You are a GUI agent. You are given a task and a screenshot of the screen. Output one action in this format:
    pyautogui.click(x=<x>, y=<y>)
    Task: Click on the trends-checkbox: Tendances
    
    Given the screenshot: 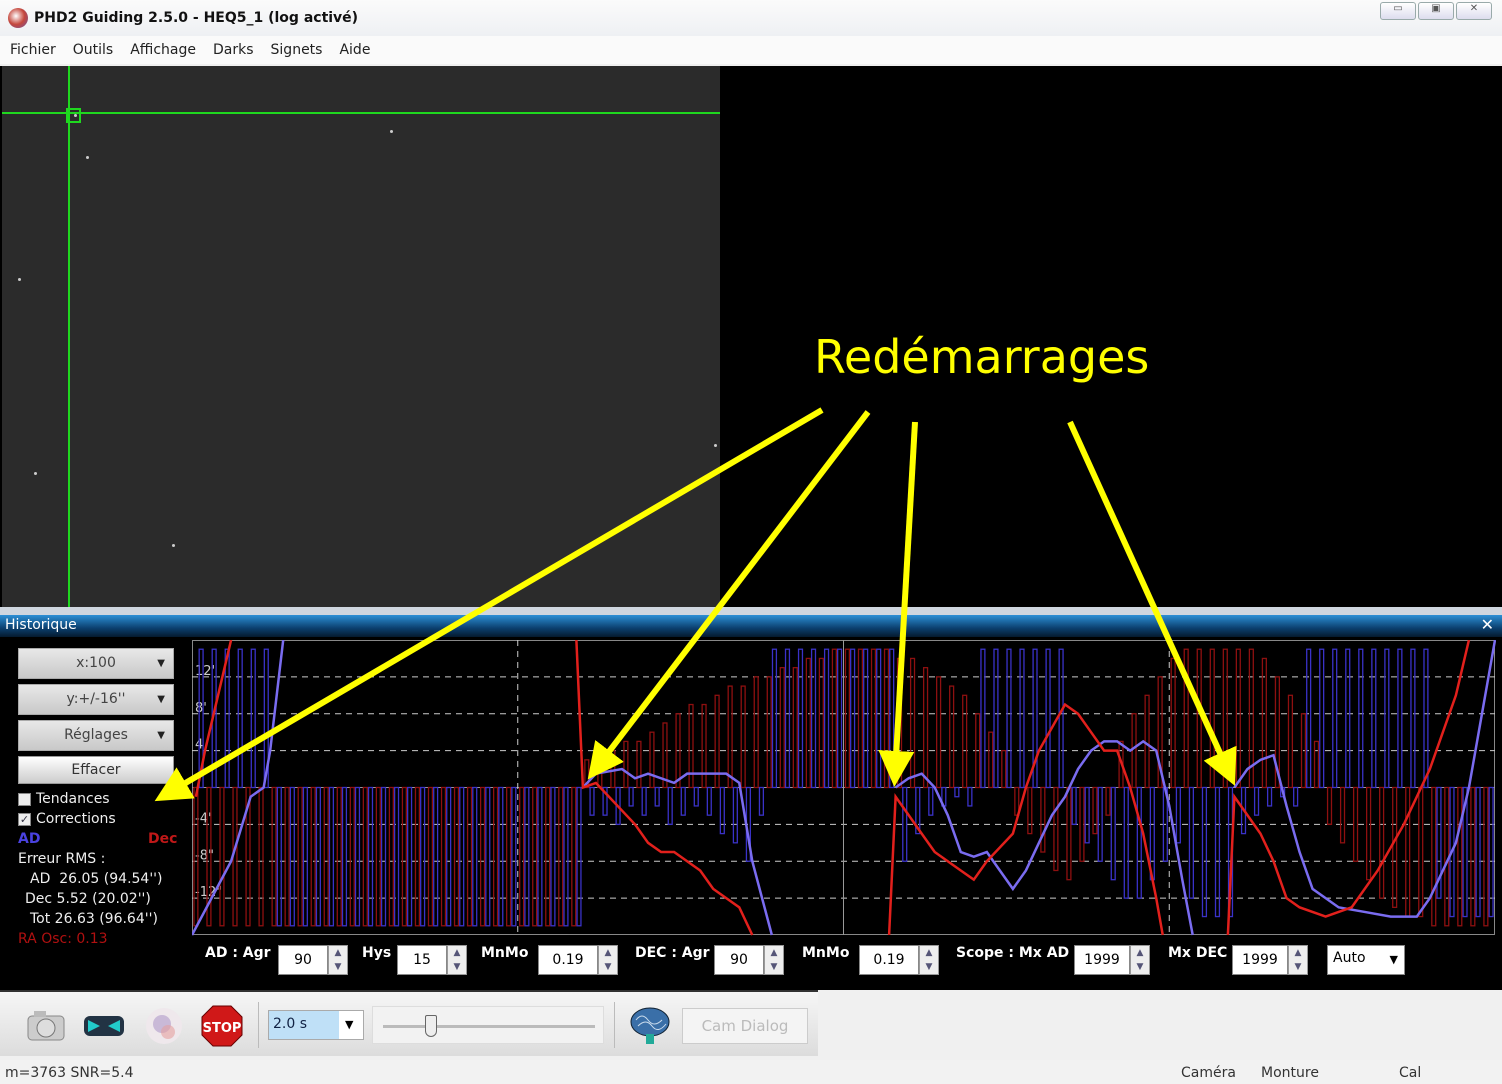 What is the action you would take?
    pyautogui.click(x=64, y=799)
    